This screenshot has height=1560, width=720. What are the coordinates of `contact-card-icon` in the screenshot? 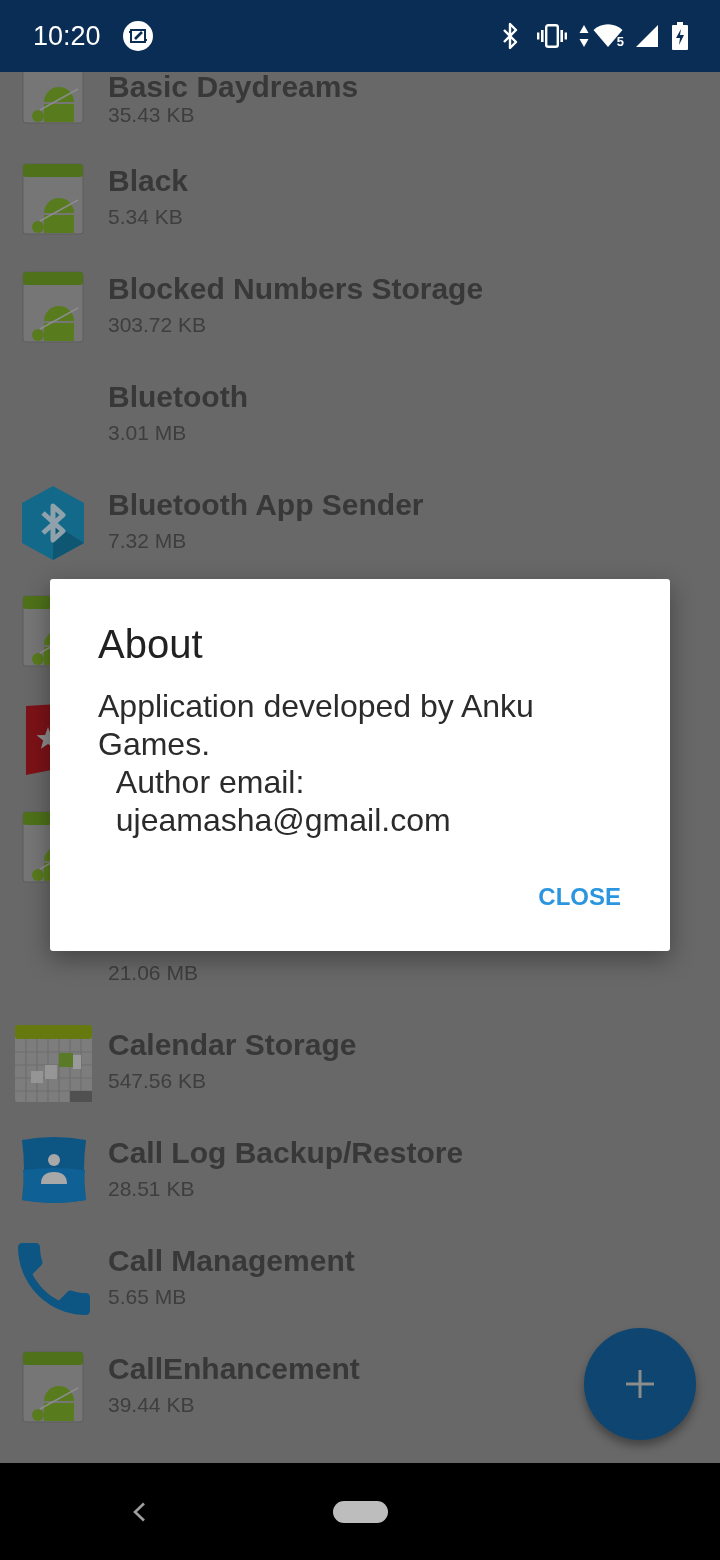 It's located at (54, 1171).